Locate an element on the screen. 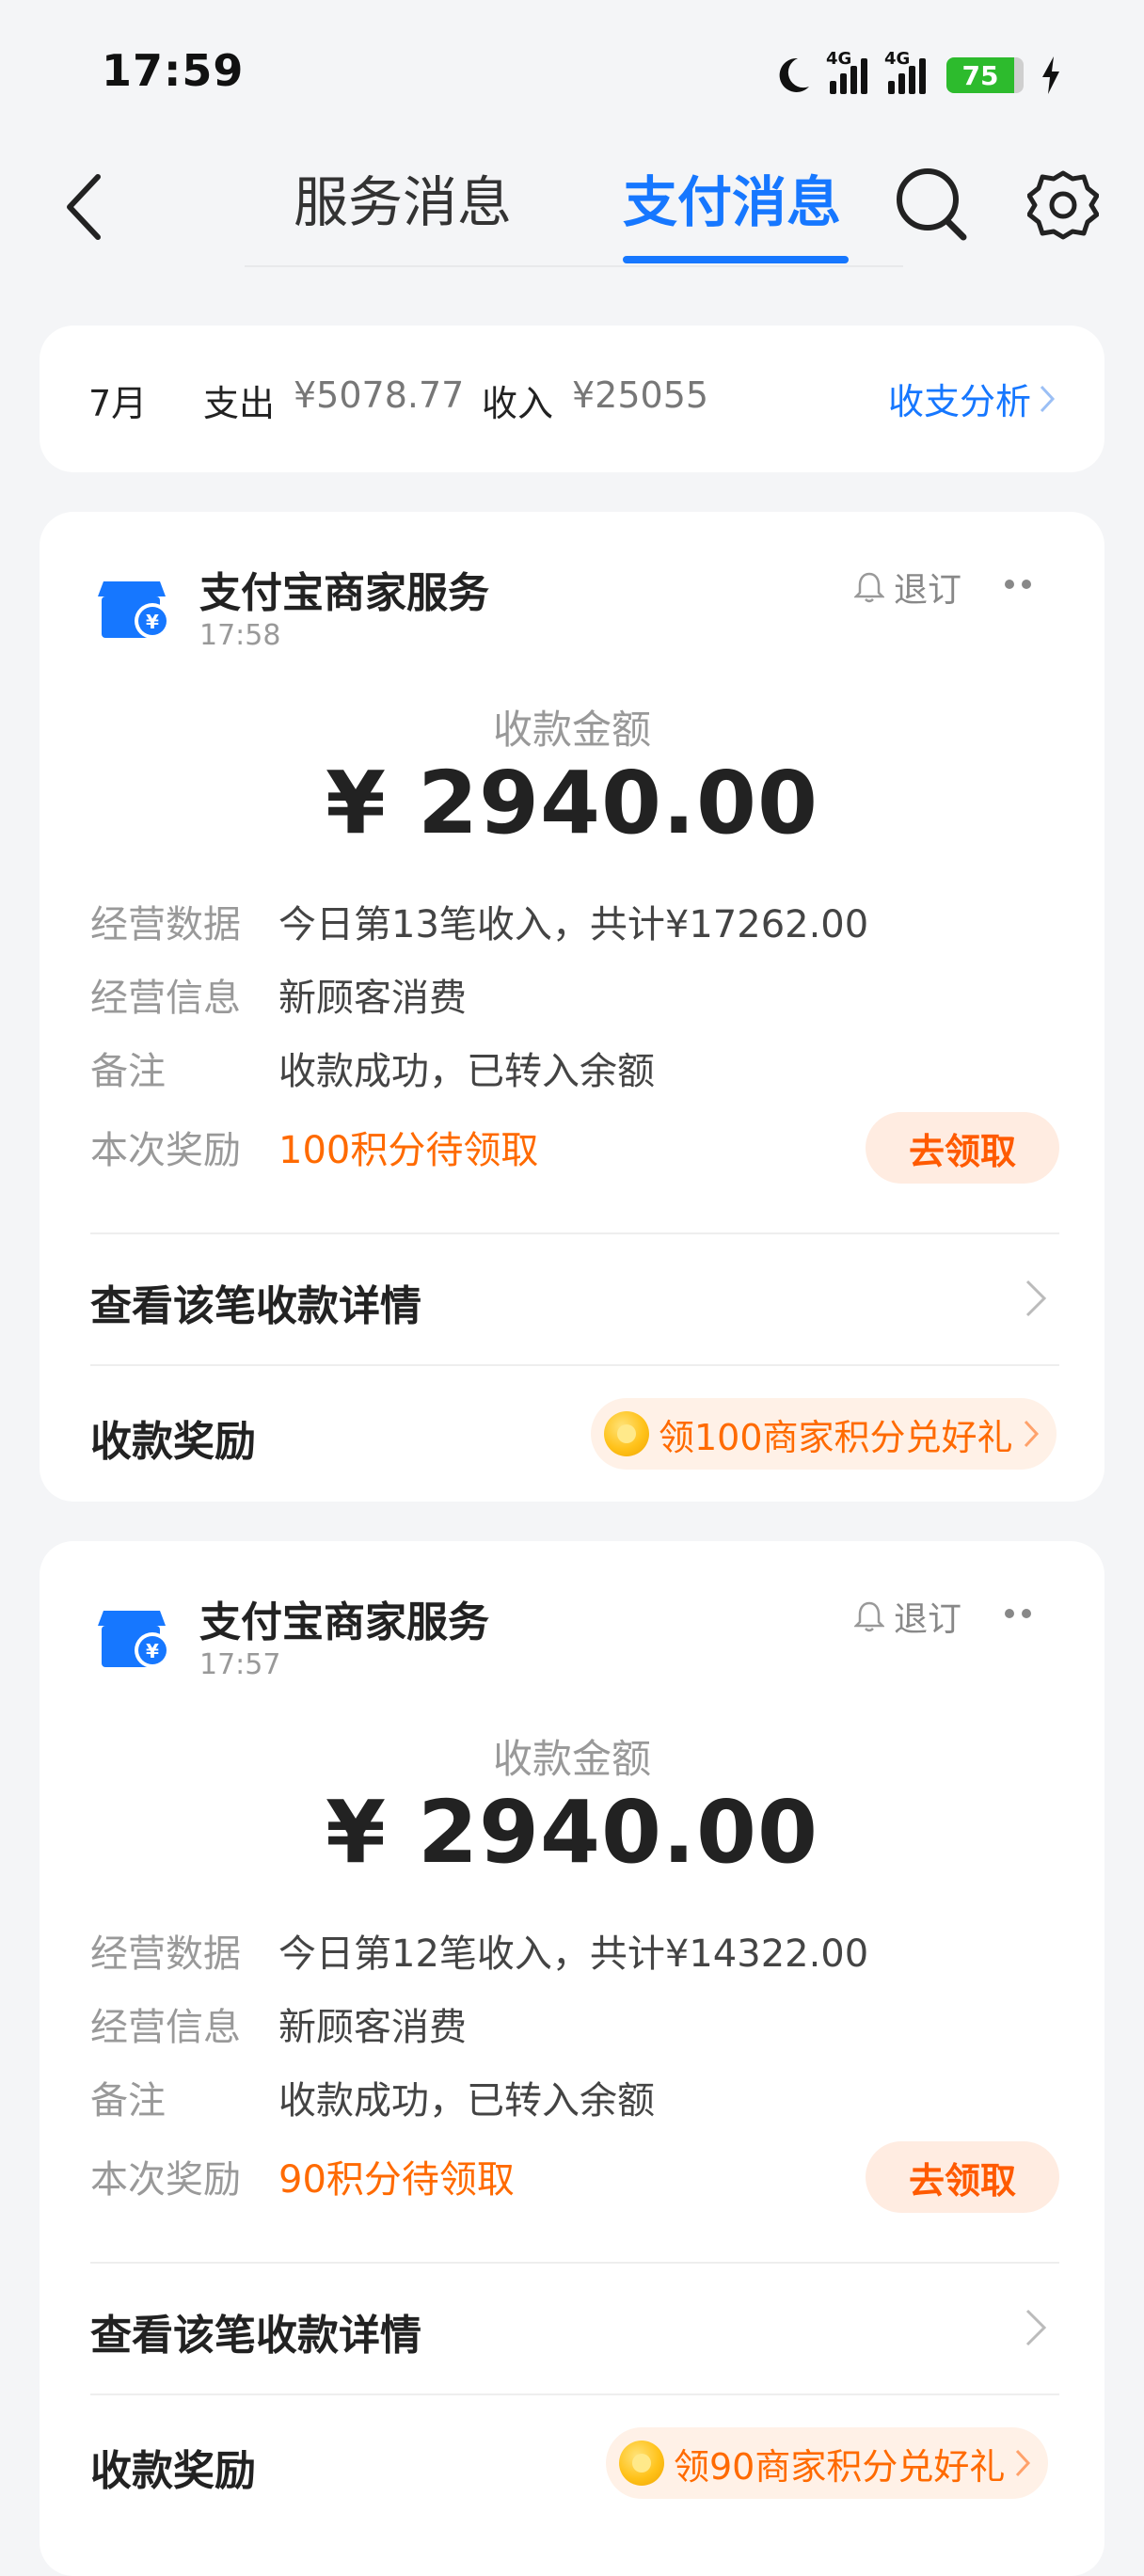 This screenshot has height=2576, width=1144. search-icon is located at coordinates (931, 203).